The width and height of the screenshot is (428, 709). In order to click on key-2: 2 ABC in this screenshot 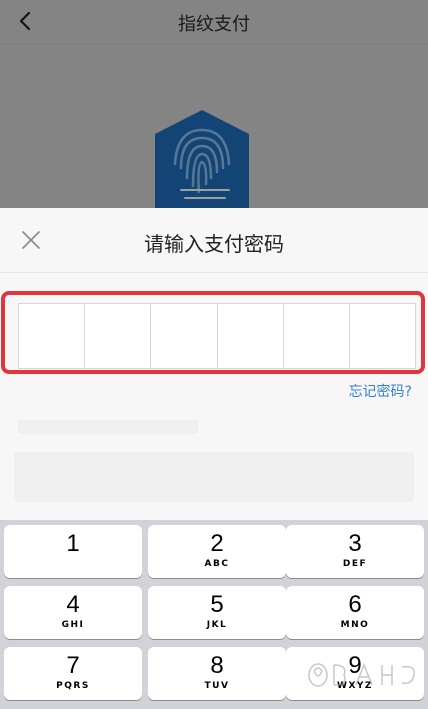, I will do `click(217, 551)`.